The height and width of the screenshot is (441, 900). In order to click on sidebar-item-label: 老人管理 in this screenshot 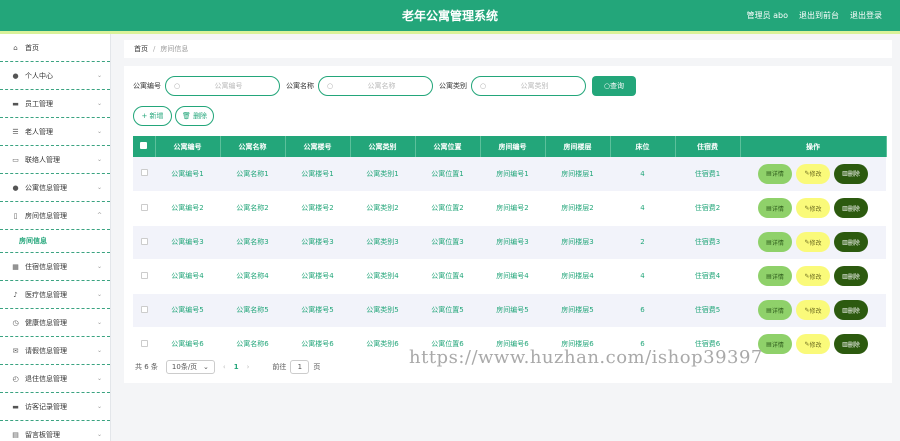, I will do `click(39, 131)`.